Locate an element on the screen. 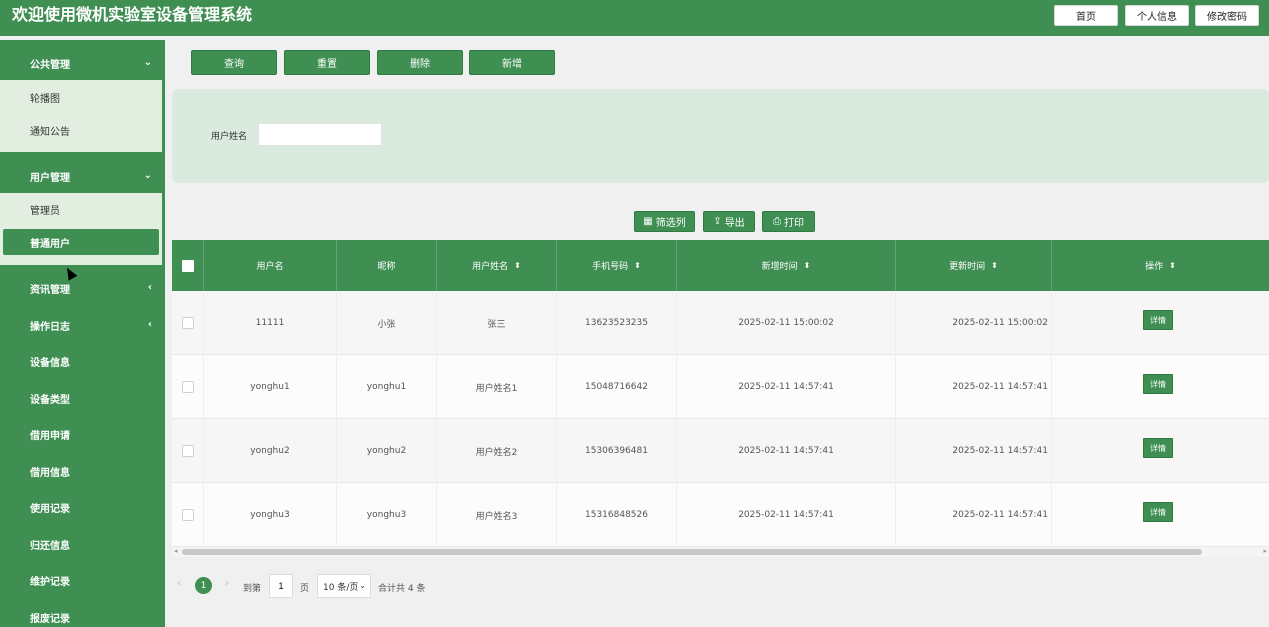 Image resolution: width=1269 pixels, height=627 pixels. horizontal-scrollbar: ◂ ▸ is located at coordinates (720, 552).